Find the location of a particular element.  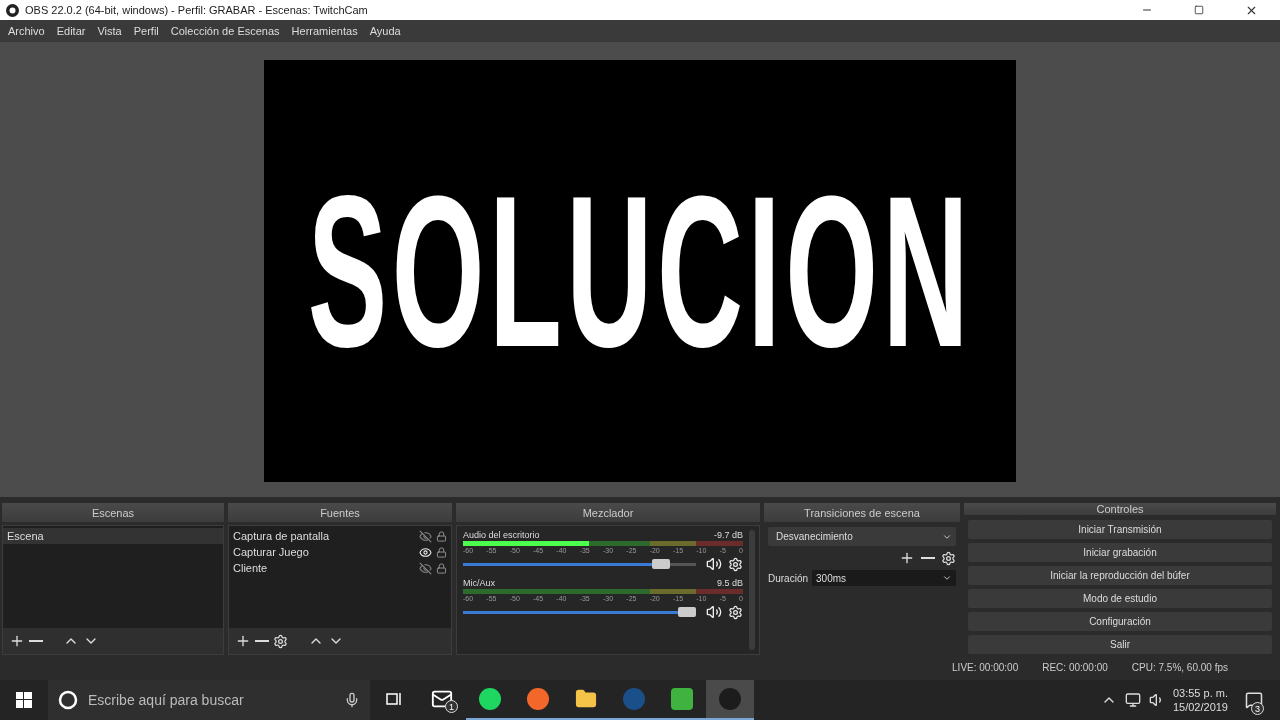

control-button: Iniciar la reproducción del búfer is located at coordinates (1120, 575).